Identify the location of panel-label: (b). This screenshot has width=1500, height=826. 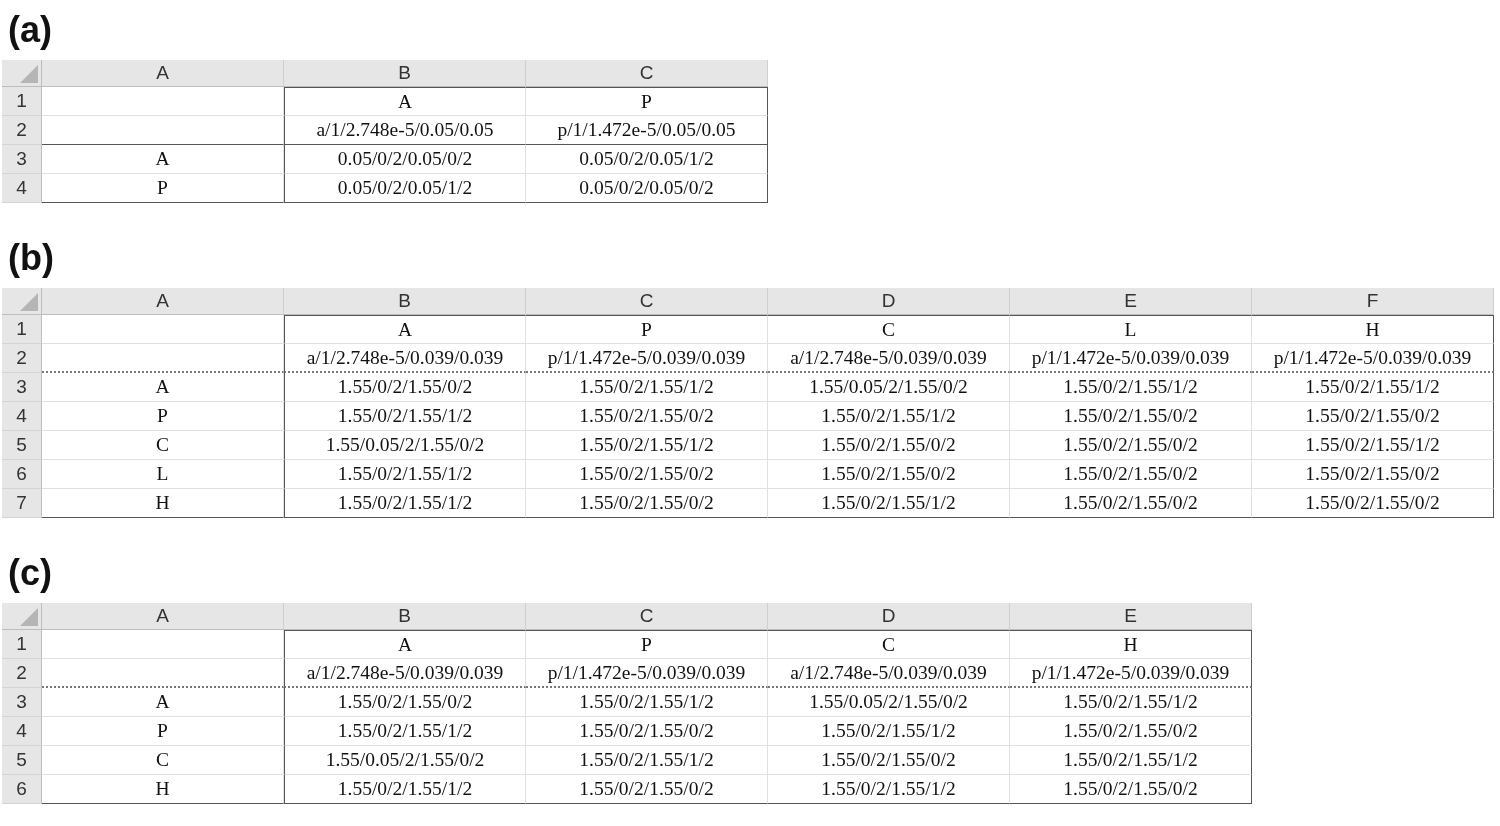
(30, 258).